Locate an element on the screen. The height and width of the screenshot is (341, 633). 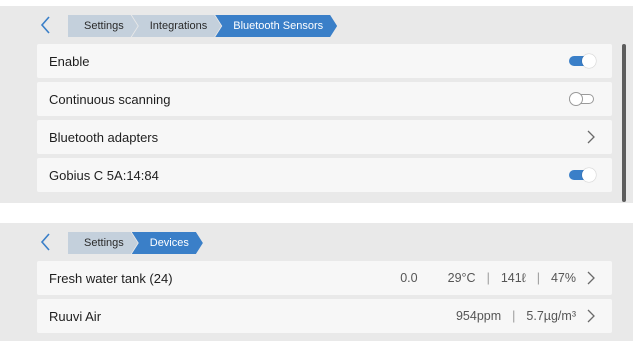
ruuvi-air-label: Ruuvi Air is located at coordinates (75, 316).